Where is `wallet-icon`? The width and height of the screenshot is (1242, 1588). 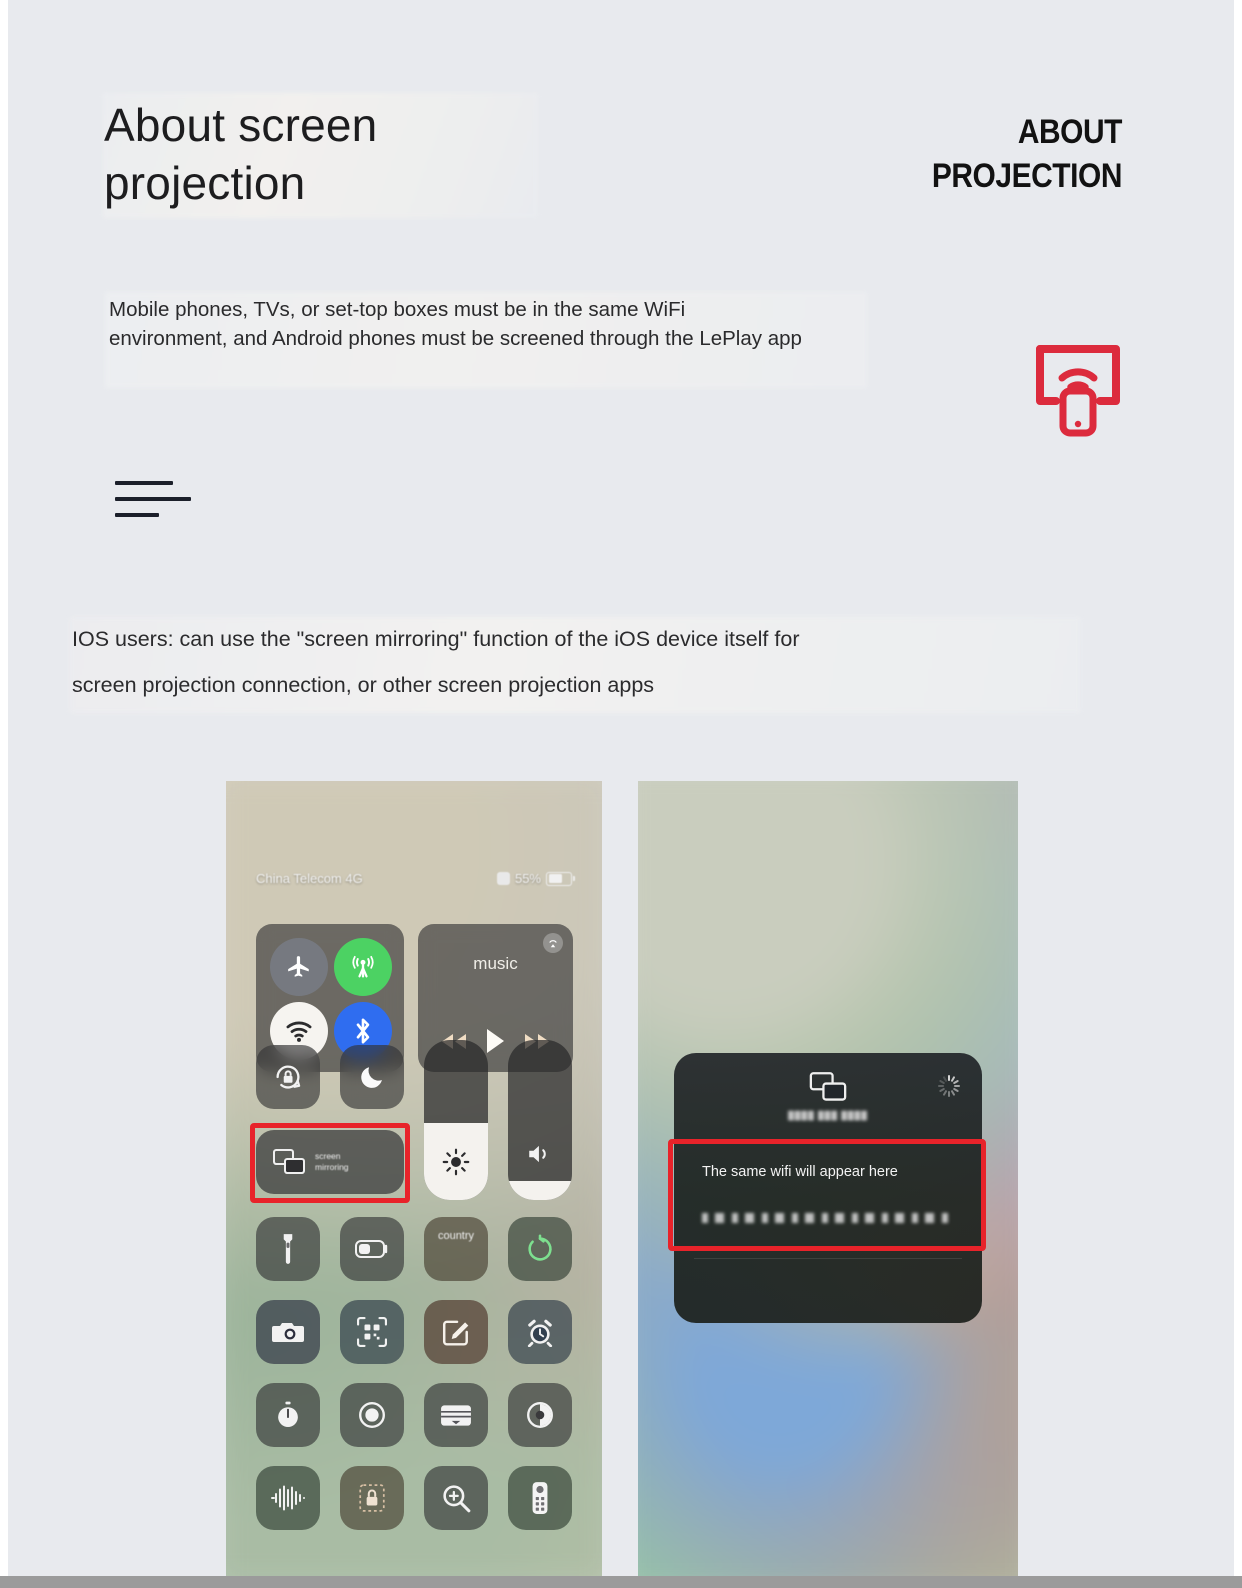 wallet-icon is located at coordinates (456, 1415).